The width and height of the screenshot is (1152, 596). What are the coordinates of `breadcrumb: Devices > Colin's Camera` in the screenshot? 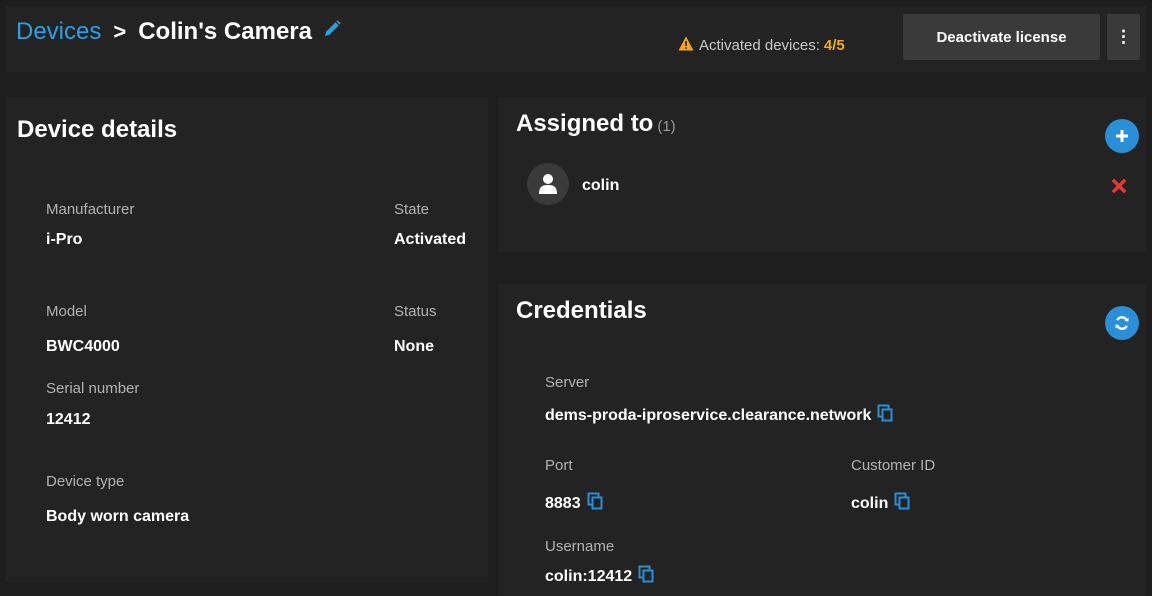 It's located at (179, 32).